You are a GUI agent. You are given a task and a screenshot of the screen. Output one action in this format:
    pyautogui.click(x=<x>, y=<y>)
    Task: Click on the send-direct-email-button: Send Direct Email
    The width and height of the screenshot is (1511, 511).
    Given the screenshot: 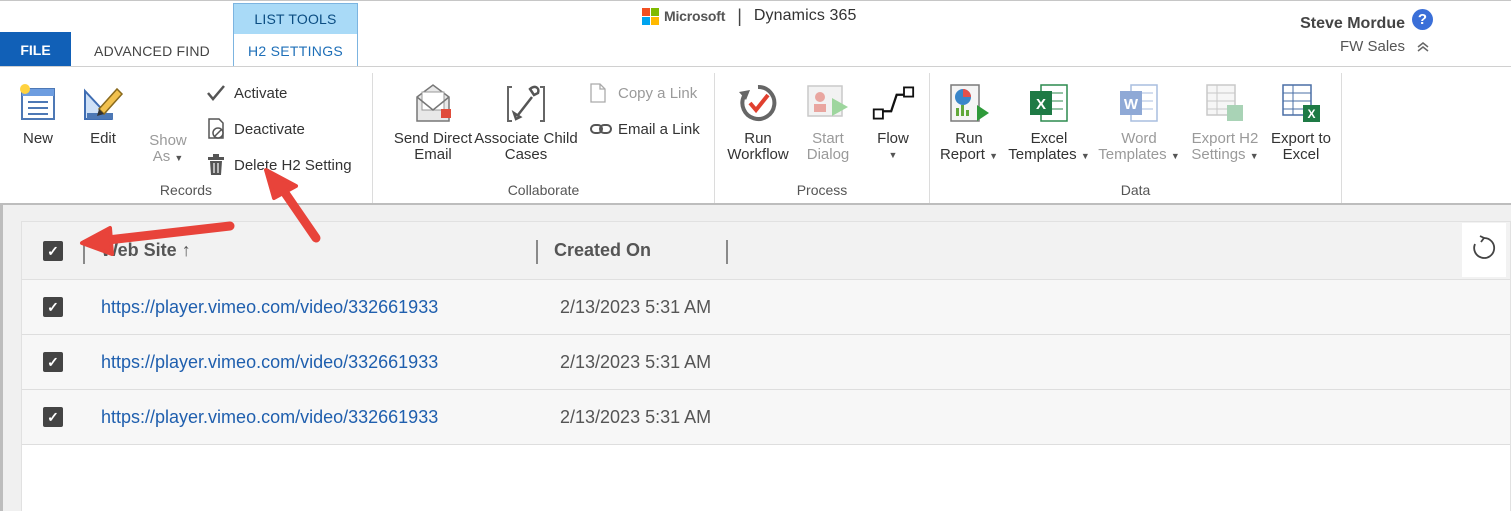 What is the action you would take?
    pyautogui.click(x=433, y=121)
    